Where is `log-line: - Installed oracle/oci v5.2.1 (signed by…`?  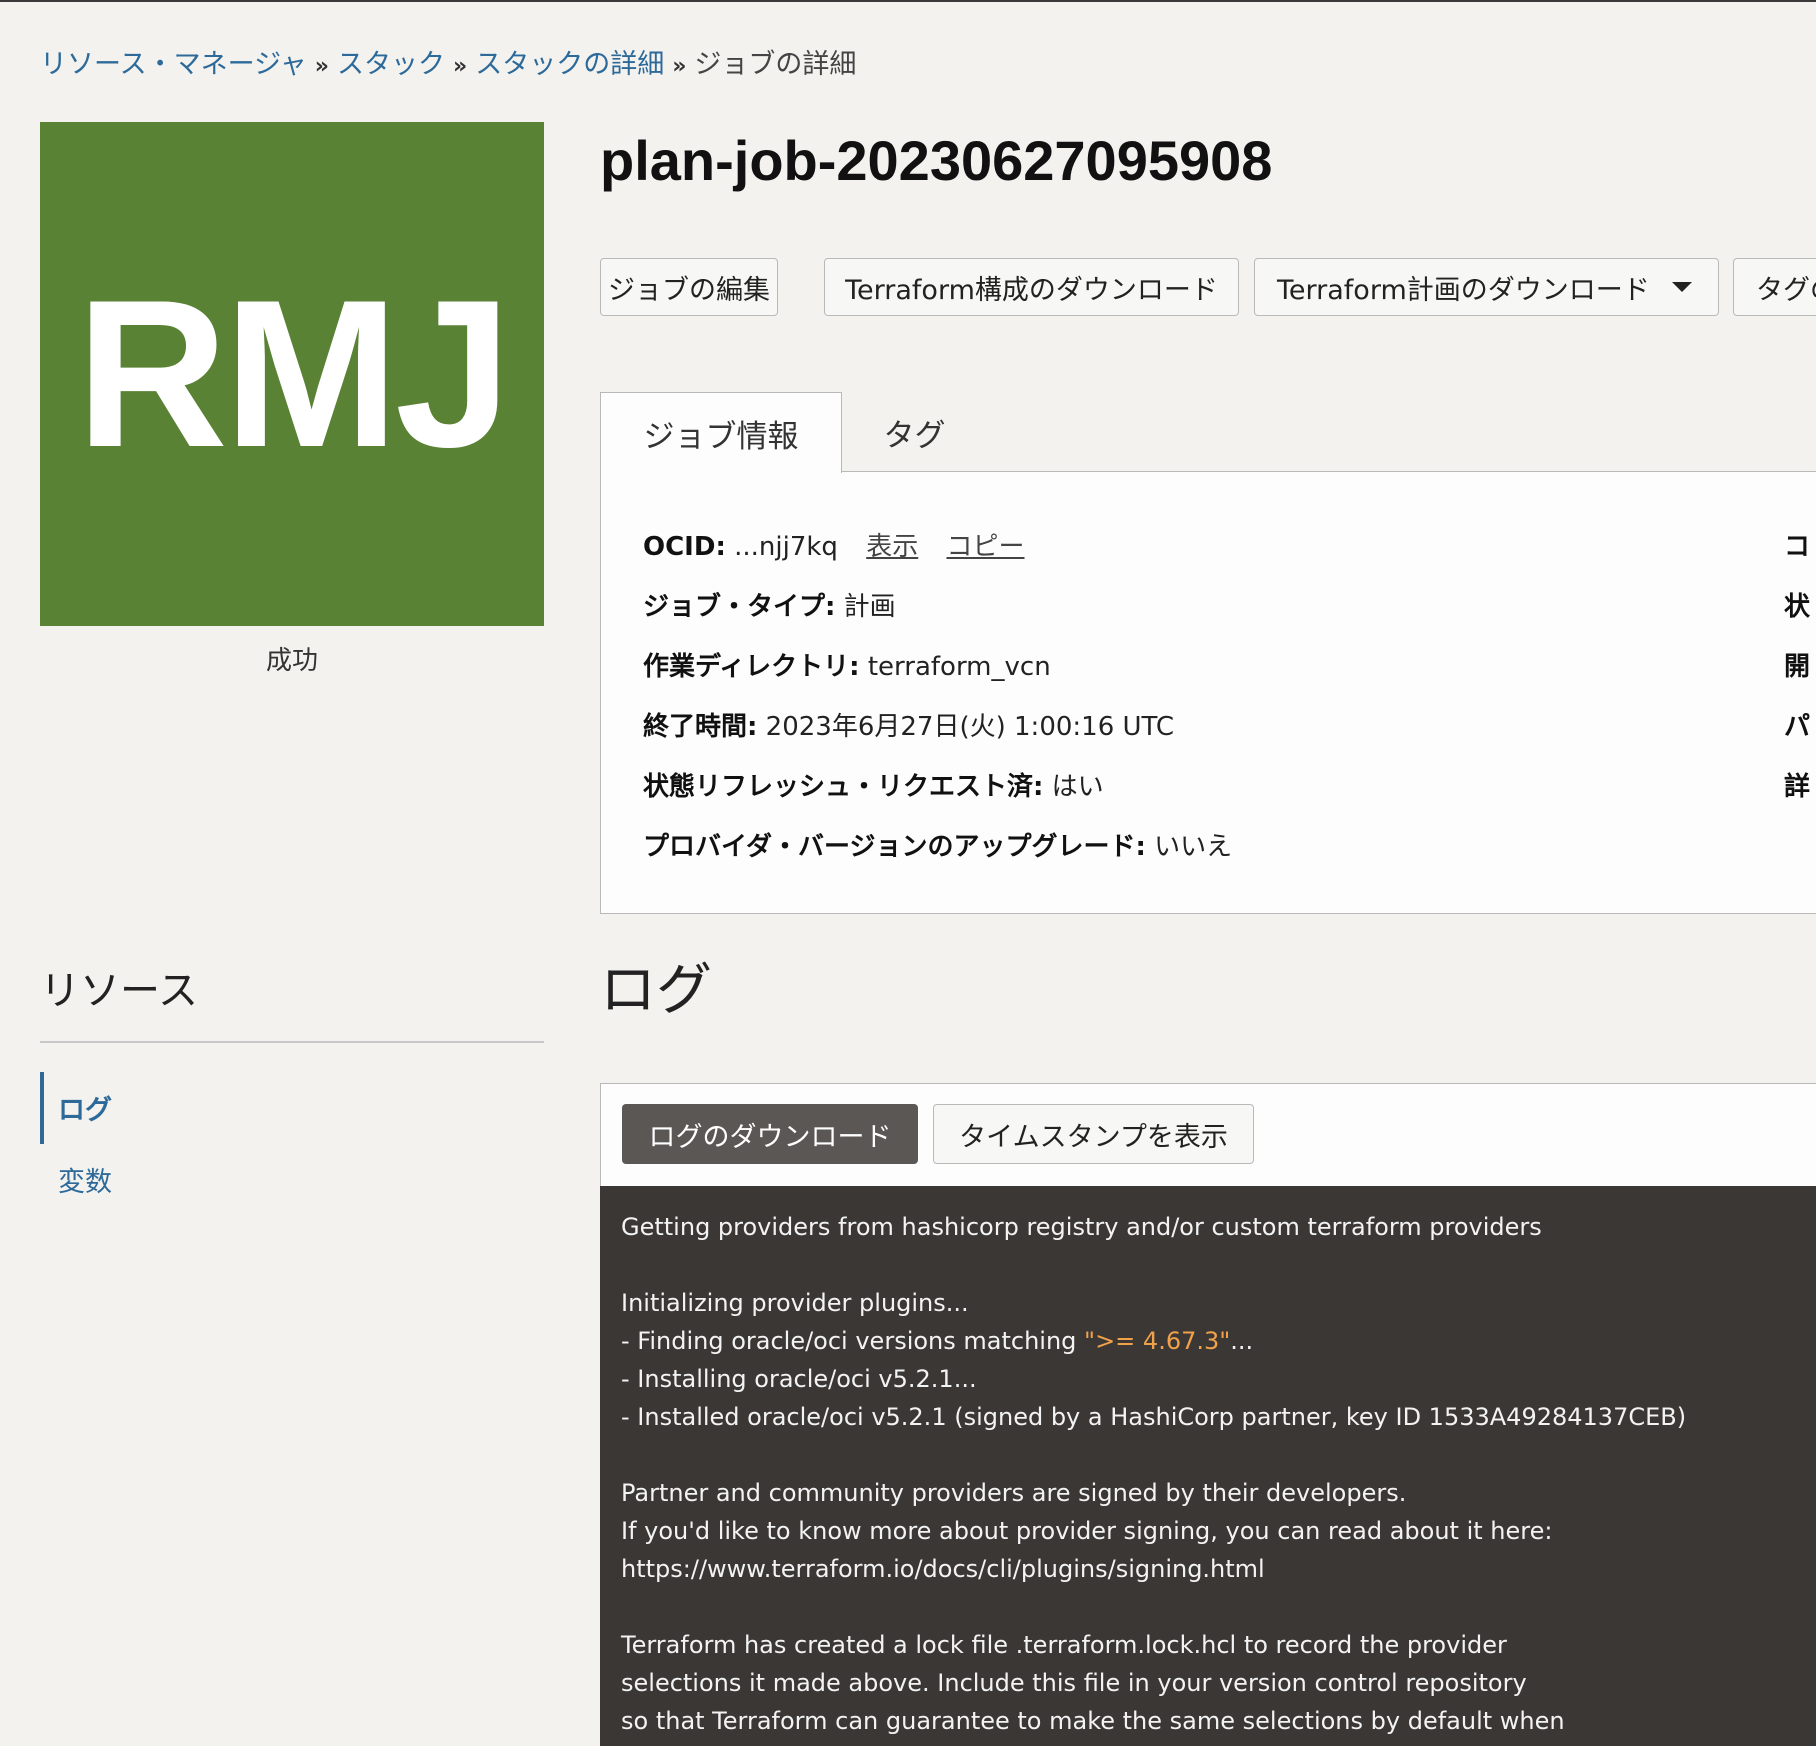
log-line: - Installed oracle/oci v5.2.1 (signed by… is located at coordinates (1154, 1417).